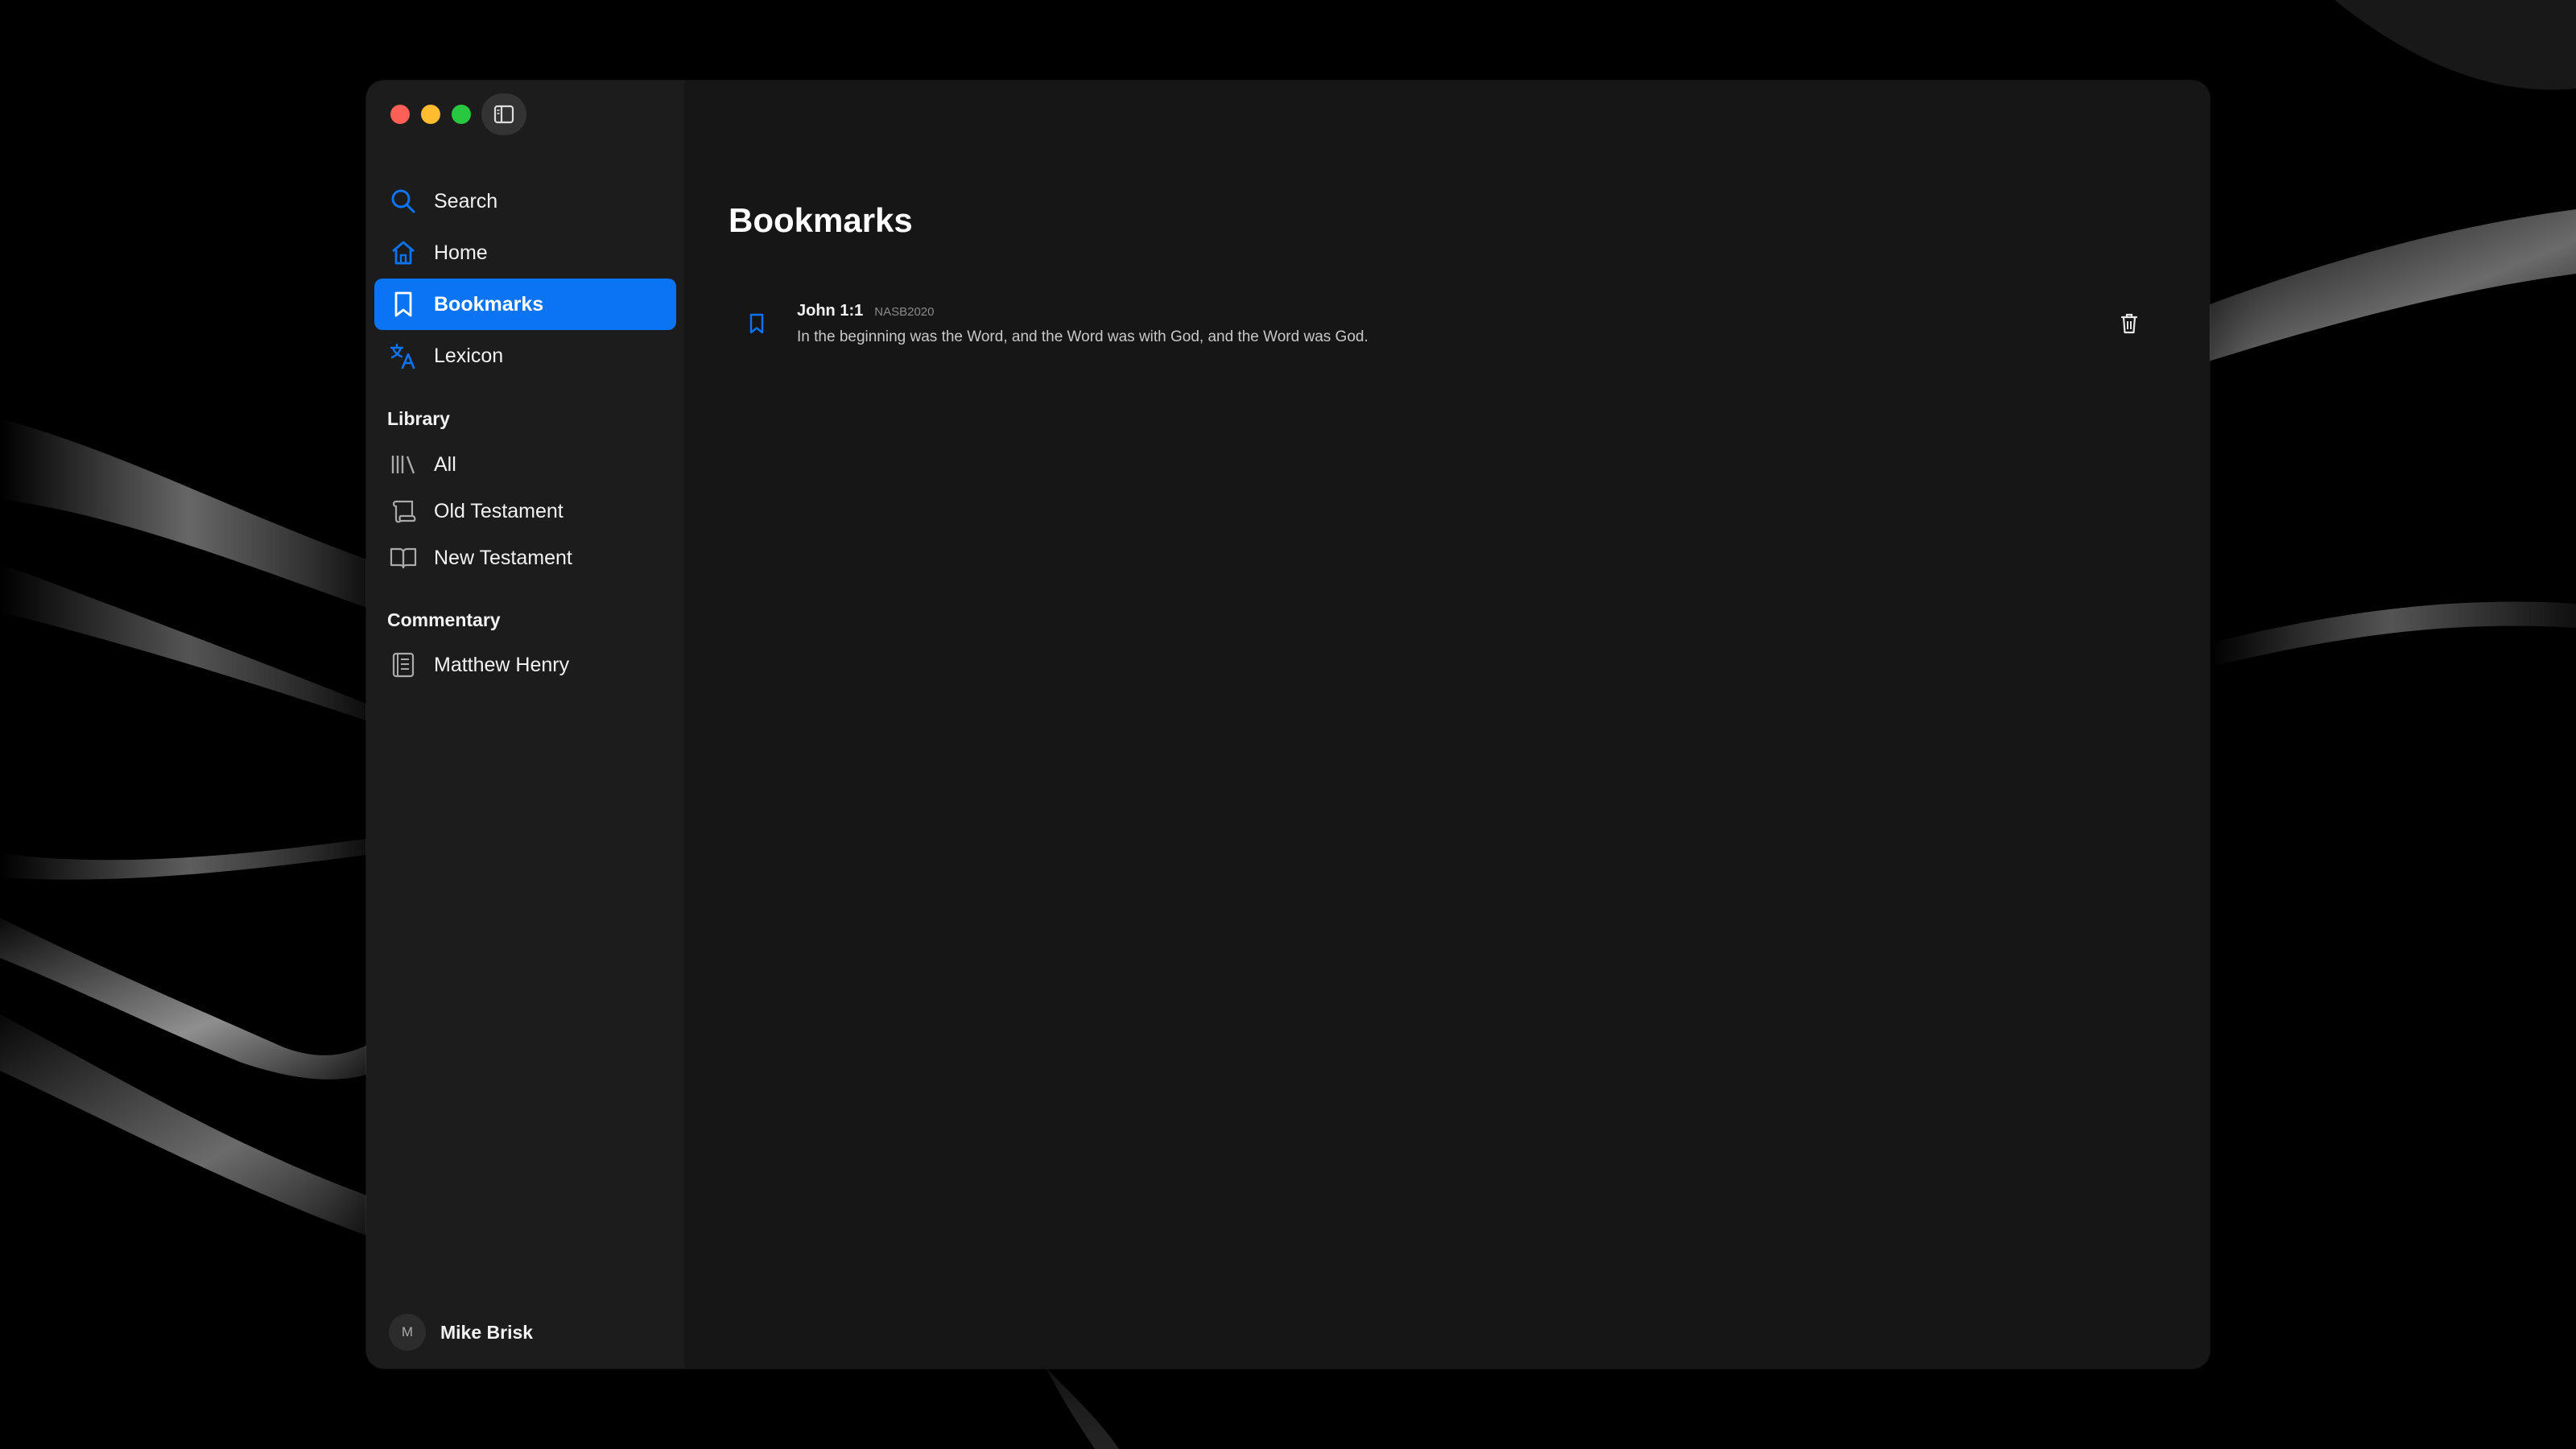 This screenshot has height=1449, width=2576. Describe the element at coordinates (462, 114) in the screenshot. I see `zoom-button` at that location.